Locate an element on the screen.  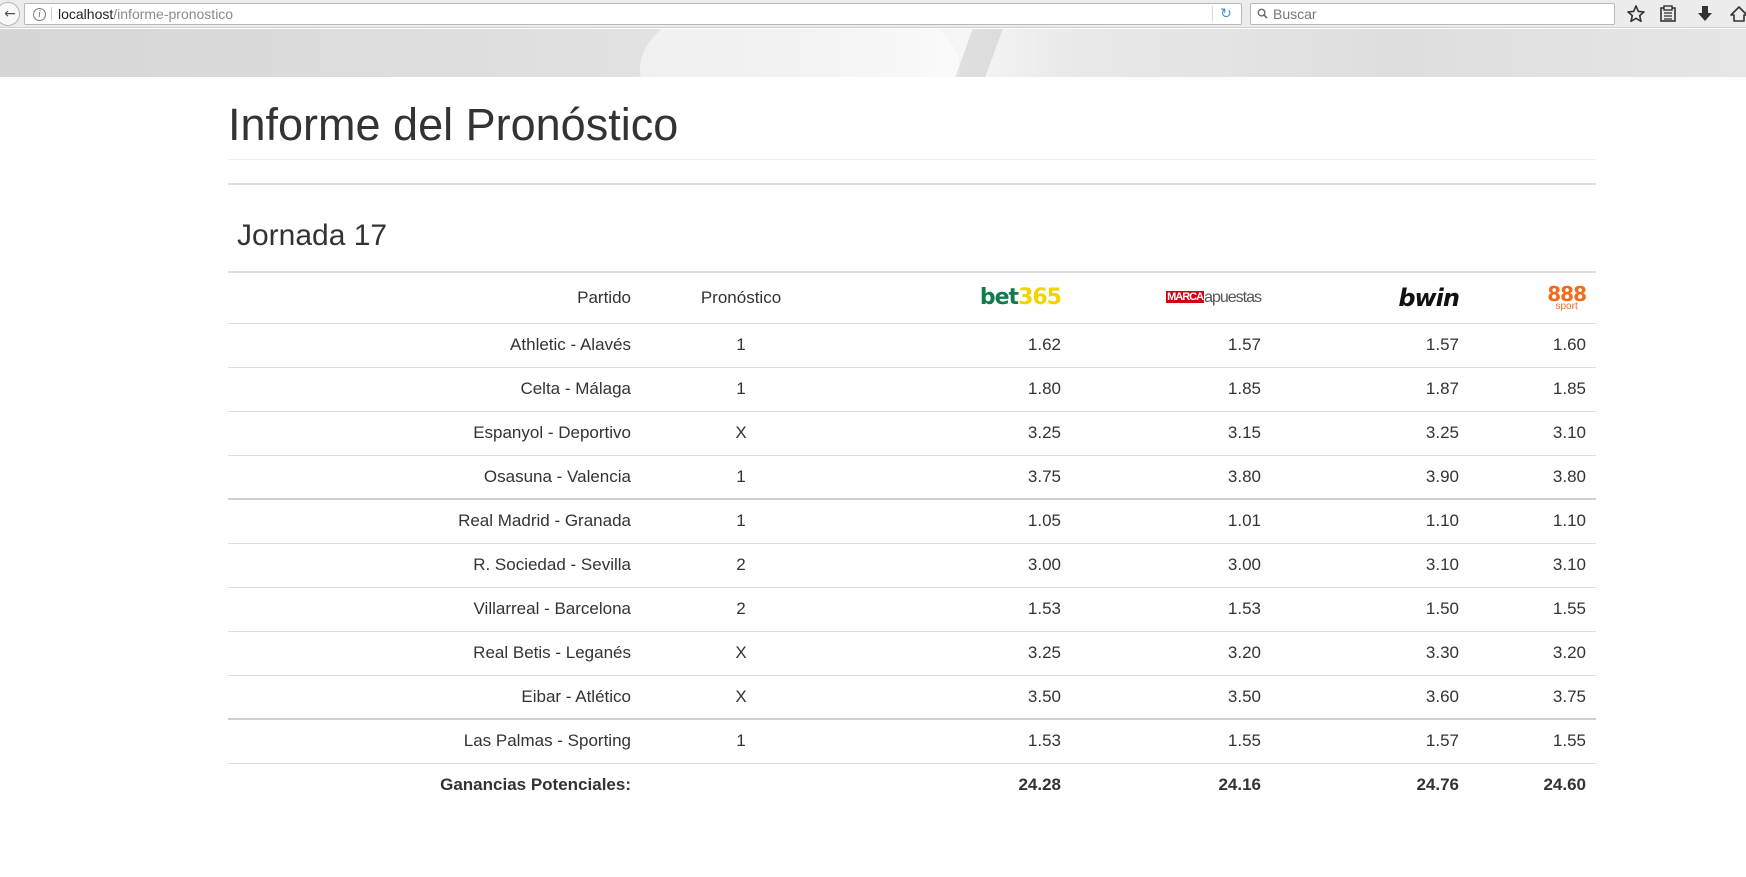
search-bar is located at coordinates (1432, 14).